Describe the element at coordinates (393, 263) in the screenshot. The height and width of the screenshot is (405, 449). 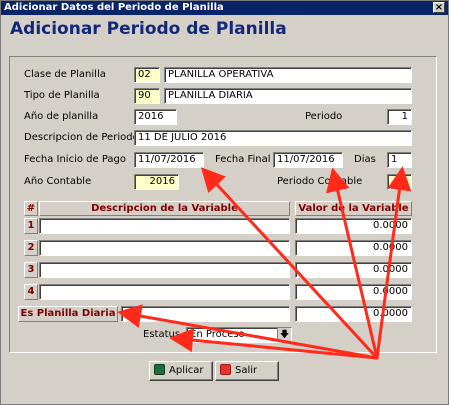
I see `arrow-to-dias` at that location.